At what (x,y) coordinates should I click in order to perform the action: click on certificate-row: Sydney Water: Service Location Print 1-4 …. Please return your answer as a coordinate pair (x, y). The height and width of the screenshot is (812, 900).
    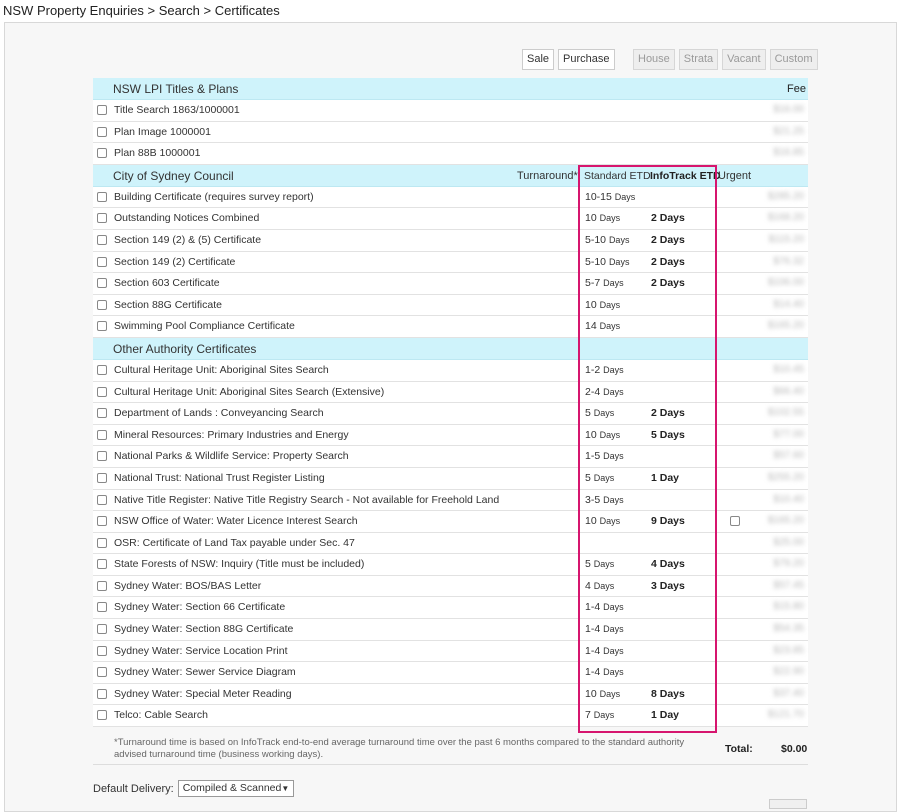
    Looking at the image, I should click on (450, 651).